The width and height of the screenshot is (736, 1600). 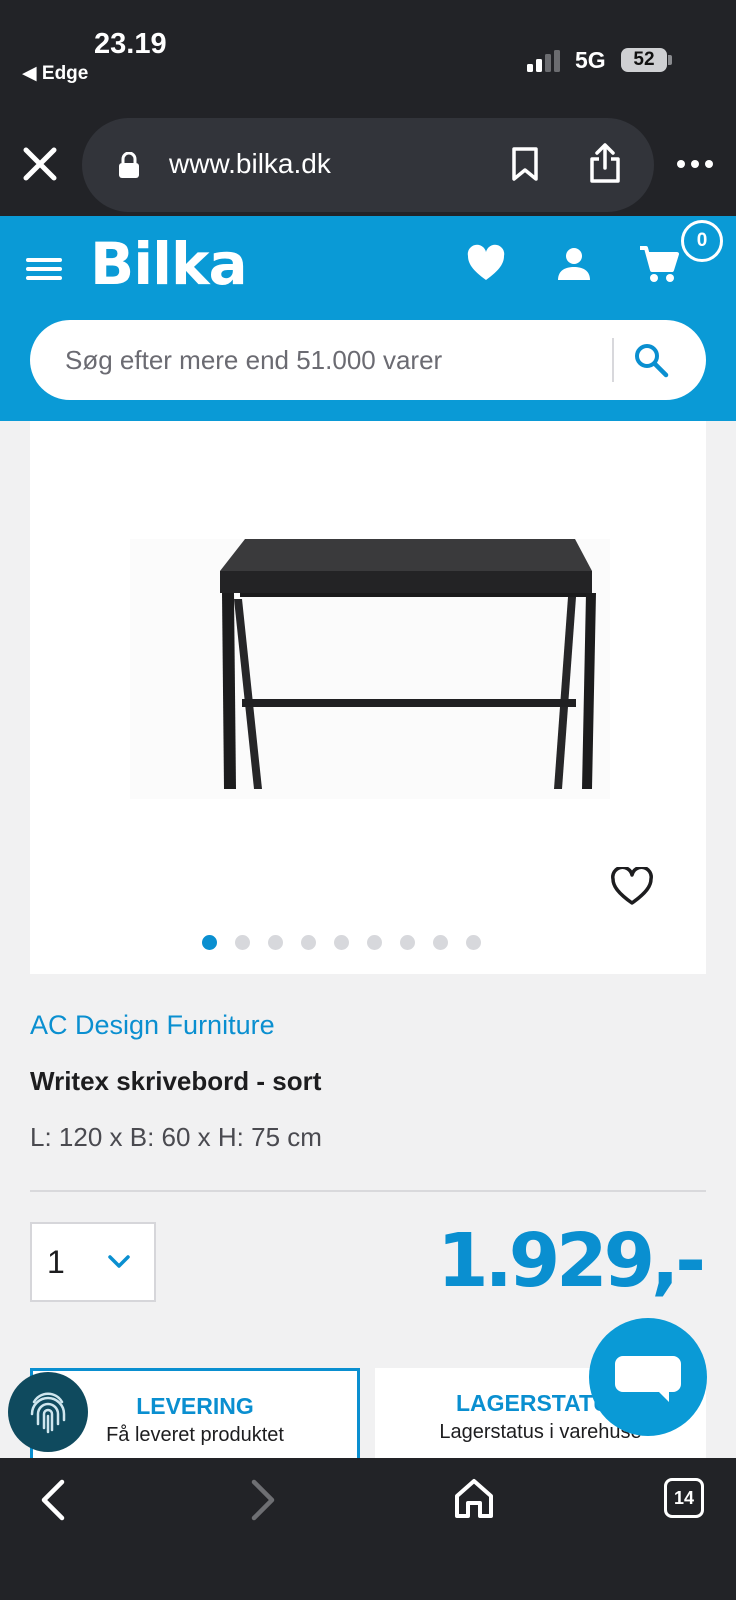 I want to click on url-text: www.bilka.dk, so click(x=250, y=164).